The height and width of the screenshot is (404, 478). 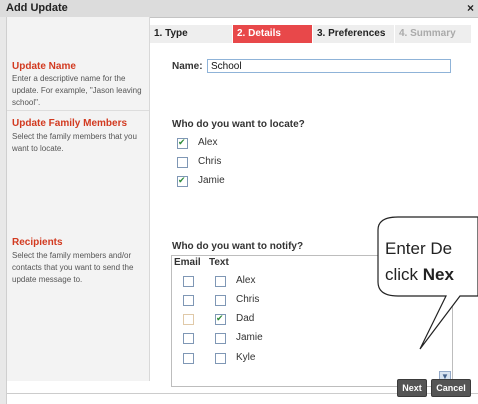 I want to click on callout-line-2-bold: Nex, so click(x=438, y=274).